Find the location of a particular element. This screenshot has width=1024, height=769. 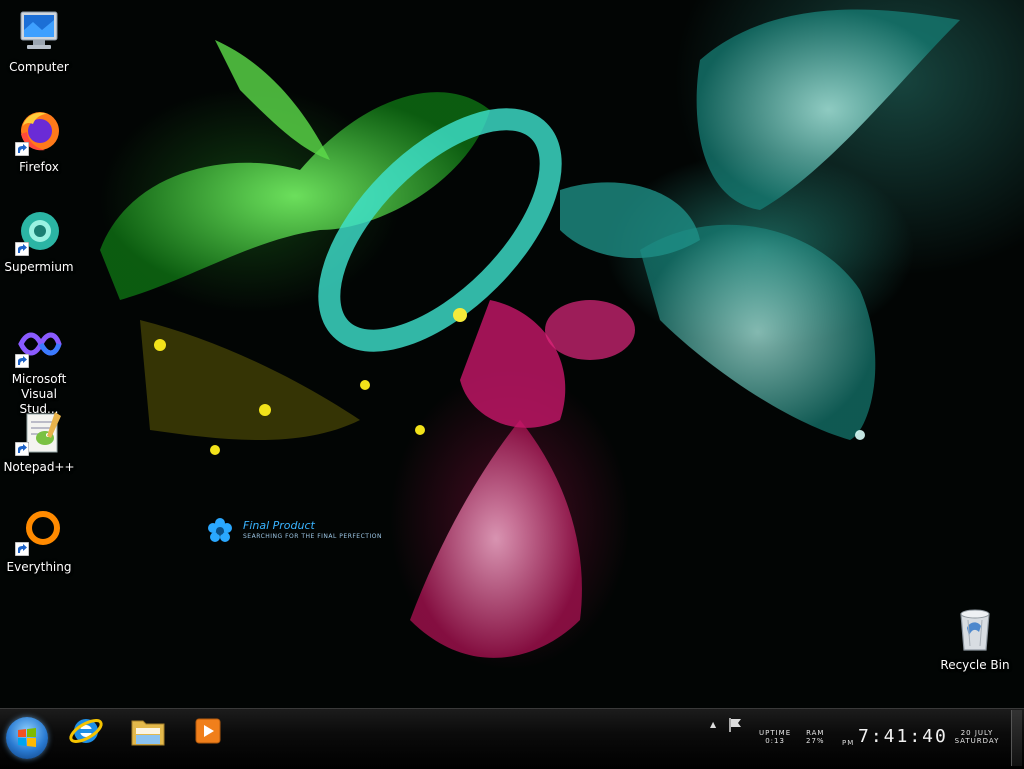

supermium-icon is located at coordinates (39, 232).